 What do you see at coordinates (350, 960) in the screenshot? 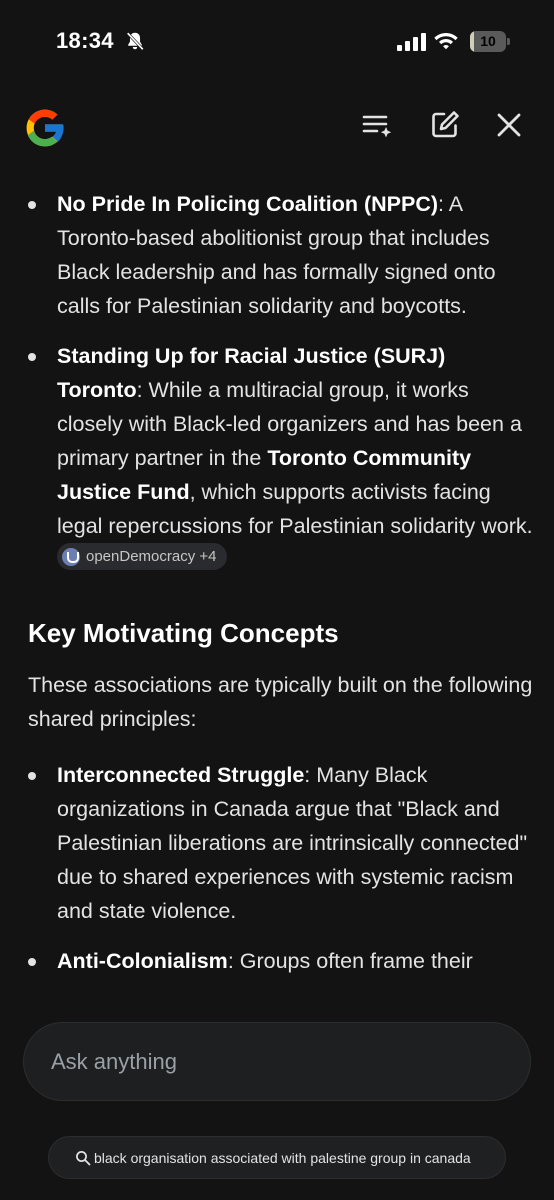
I see `bullet-text: : Groups often frame their` at bounding box center [350, 960].